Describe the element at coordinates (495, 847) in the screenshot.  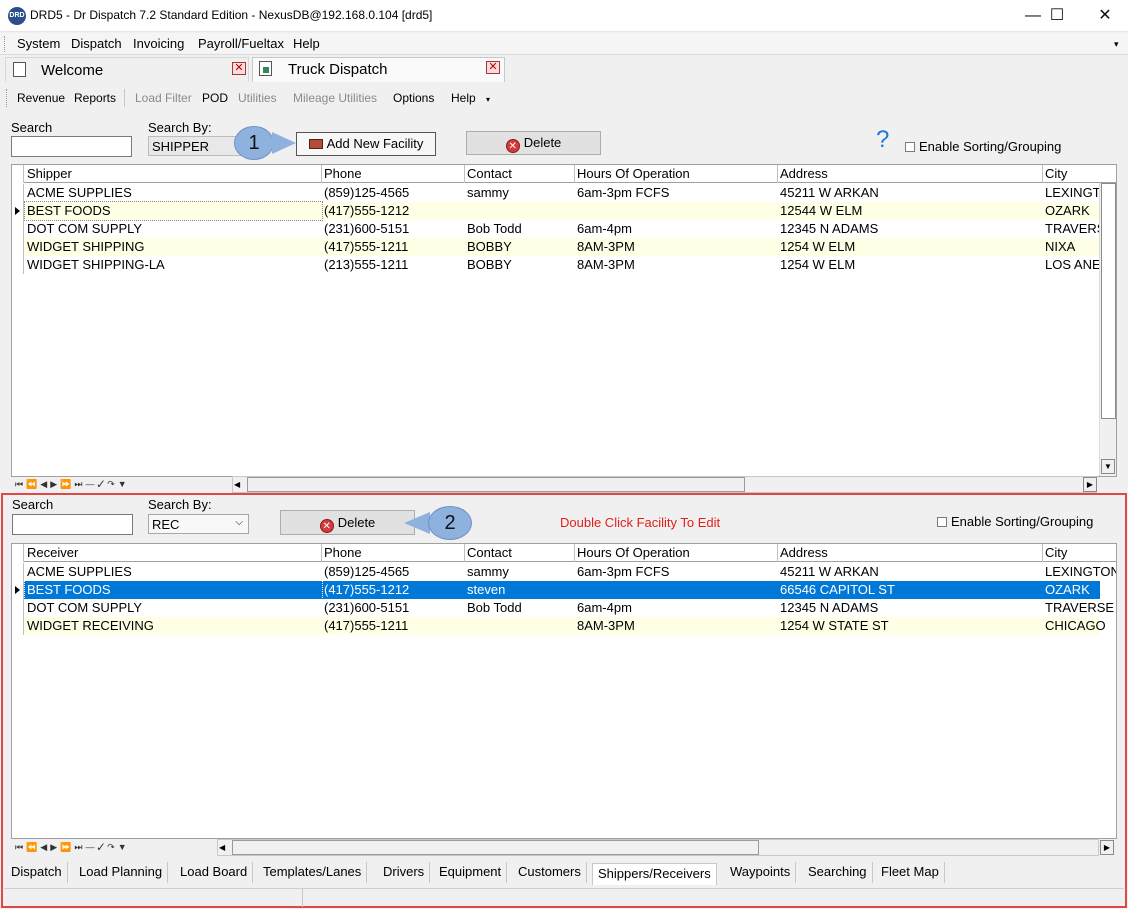
I see `receiver-hscroll-thumb` at that location.